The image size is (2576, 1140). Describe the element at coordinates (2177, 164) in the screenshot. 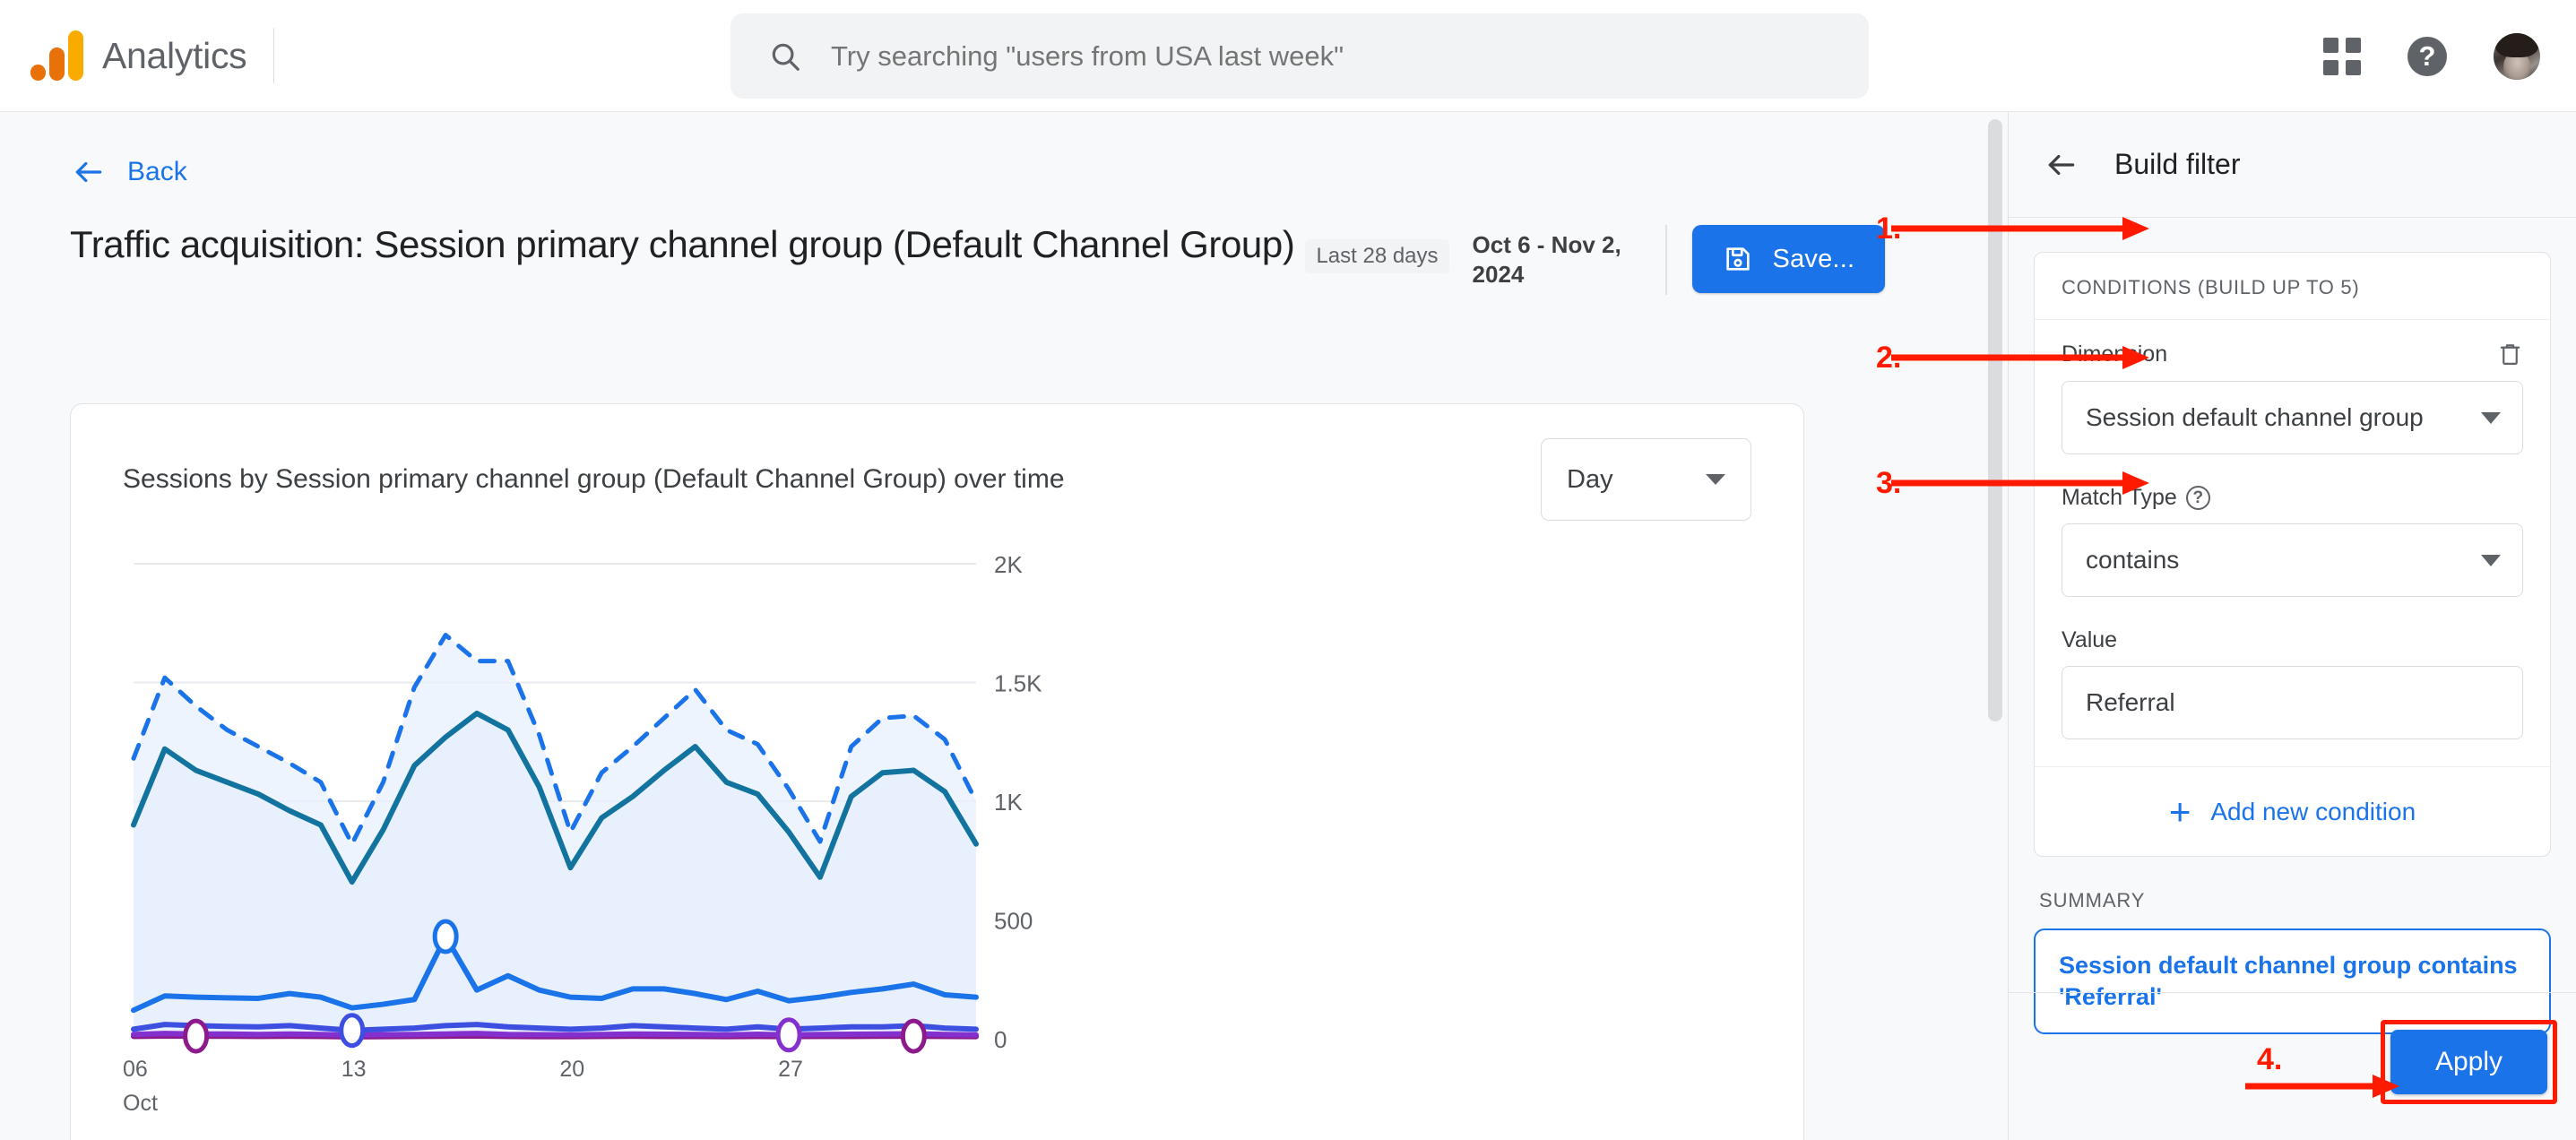

I see `panel-title: Build filter` at that location.